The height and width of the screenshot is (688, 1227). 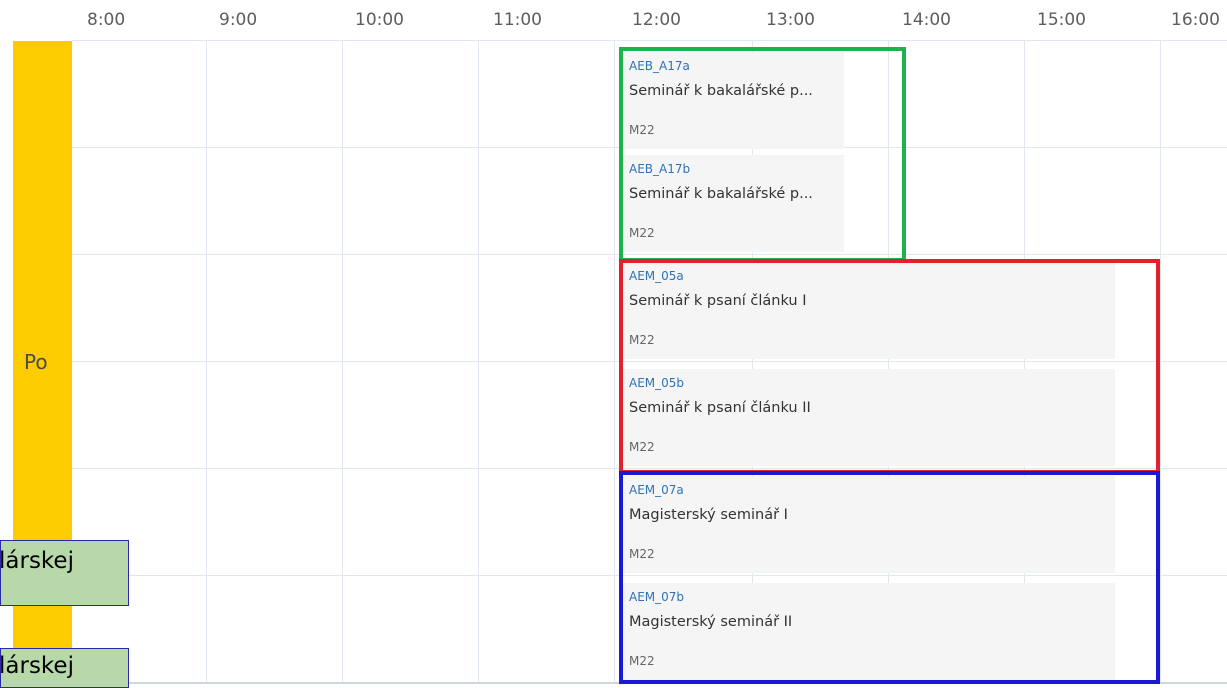 I want to click on hour-label: 11:00, so click(x=517, y=20).